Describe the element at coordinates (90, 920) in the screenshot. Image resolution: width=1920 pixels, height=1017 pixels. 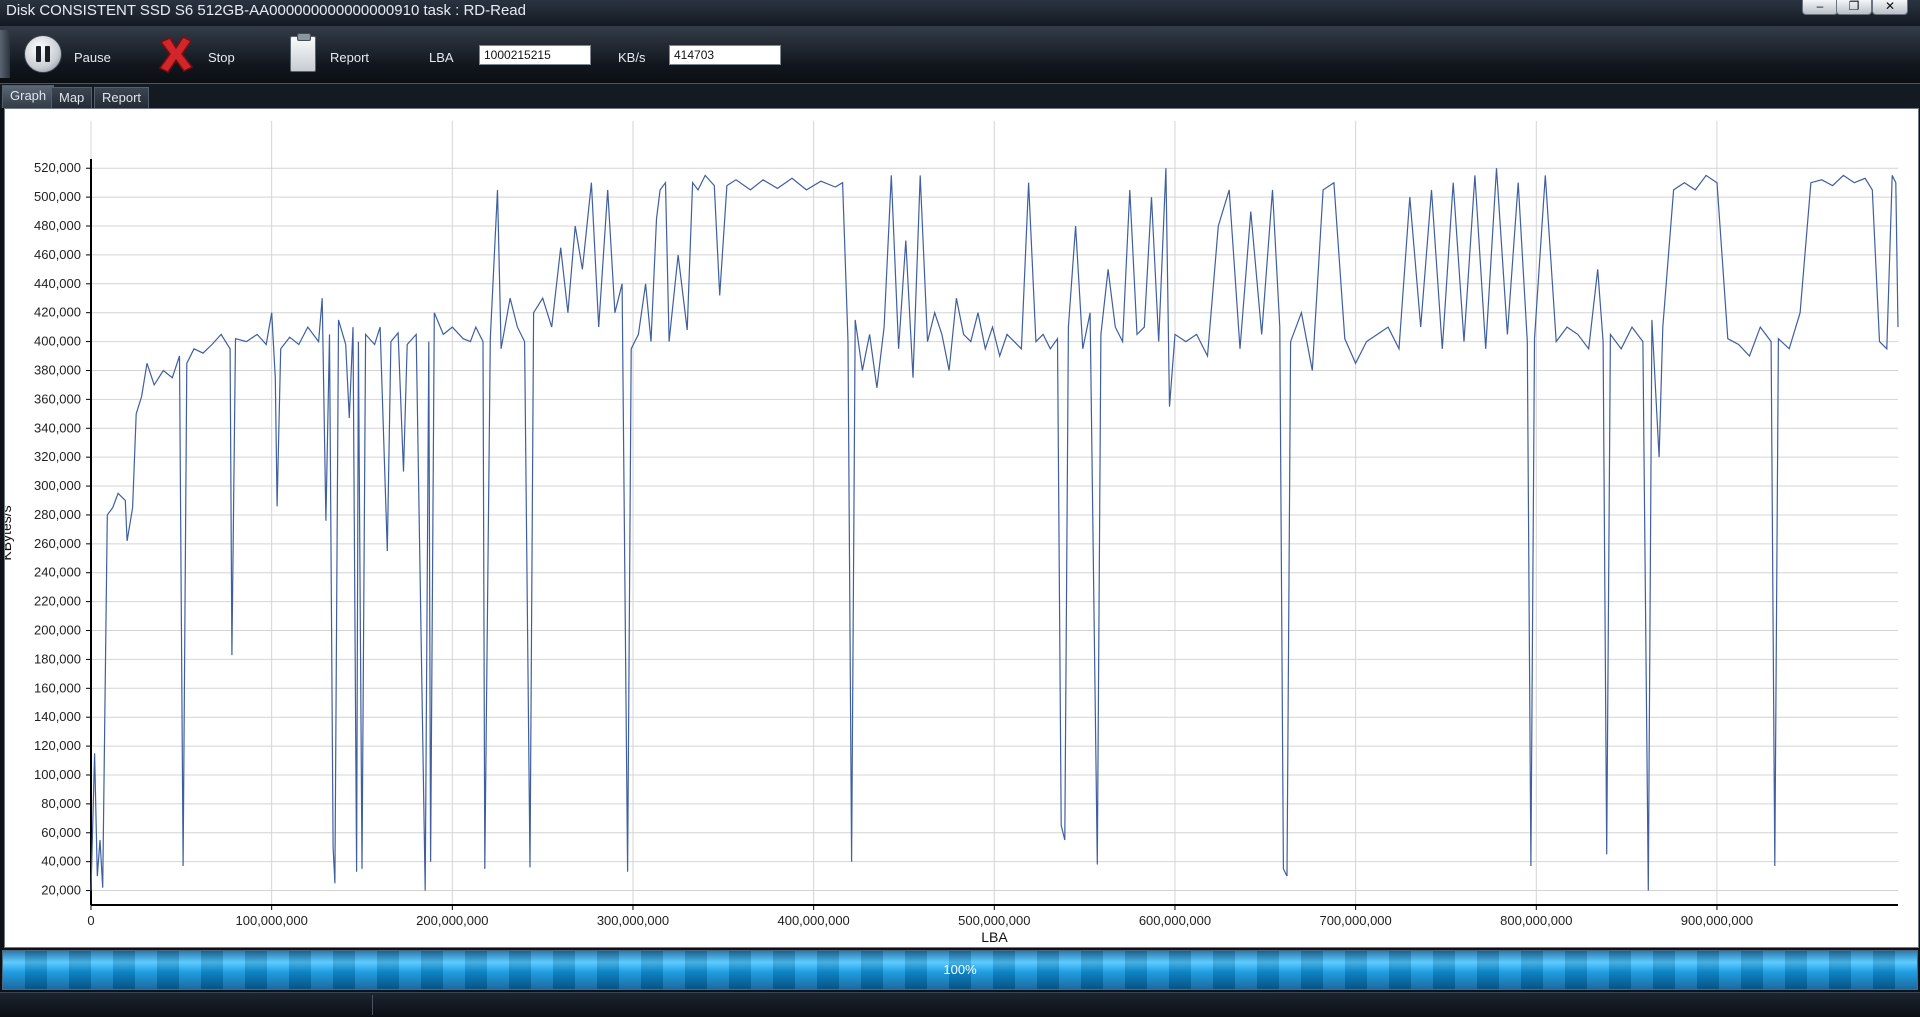
I see `x-tick-label: 0` at that location.